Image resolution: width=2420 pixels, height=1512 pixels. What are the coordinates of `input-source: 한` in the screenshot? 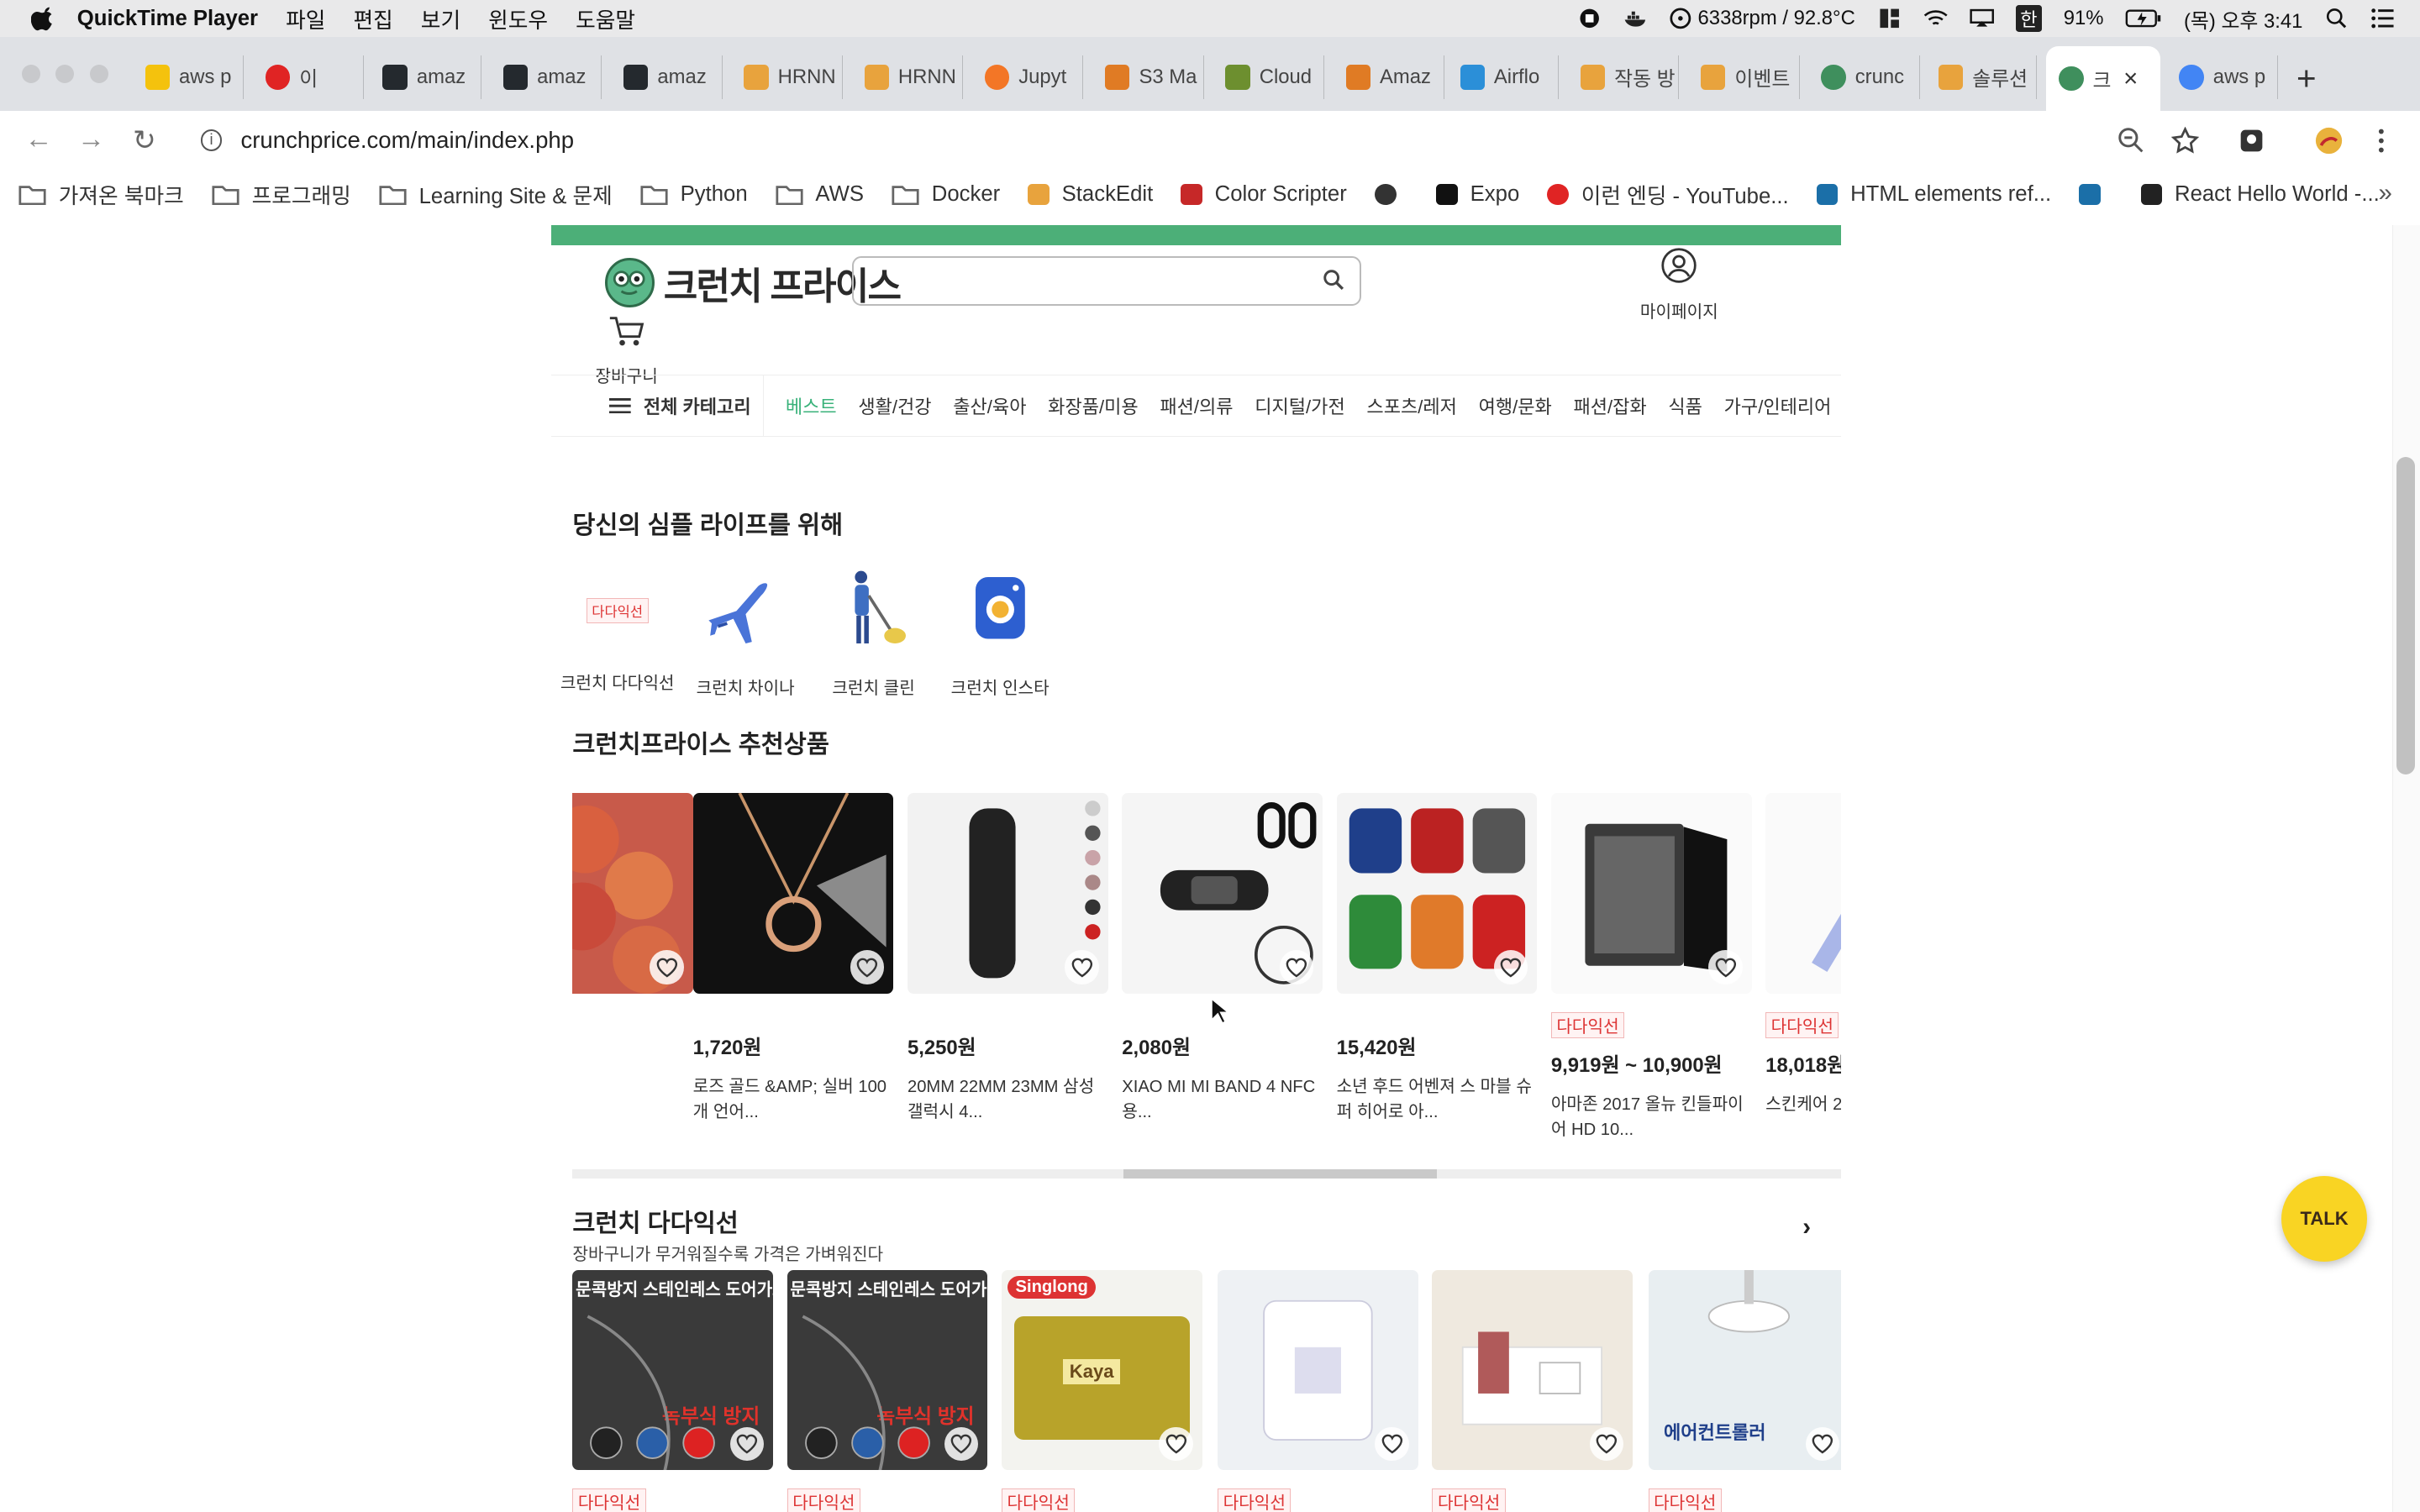 It's located at (2029, 19).